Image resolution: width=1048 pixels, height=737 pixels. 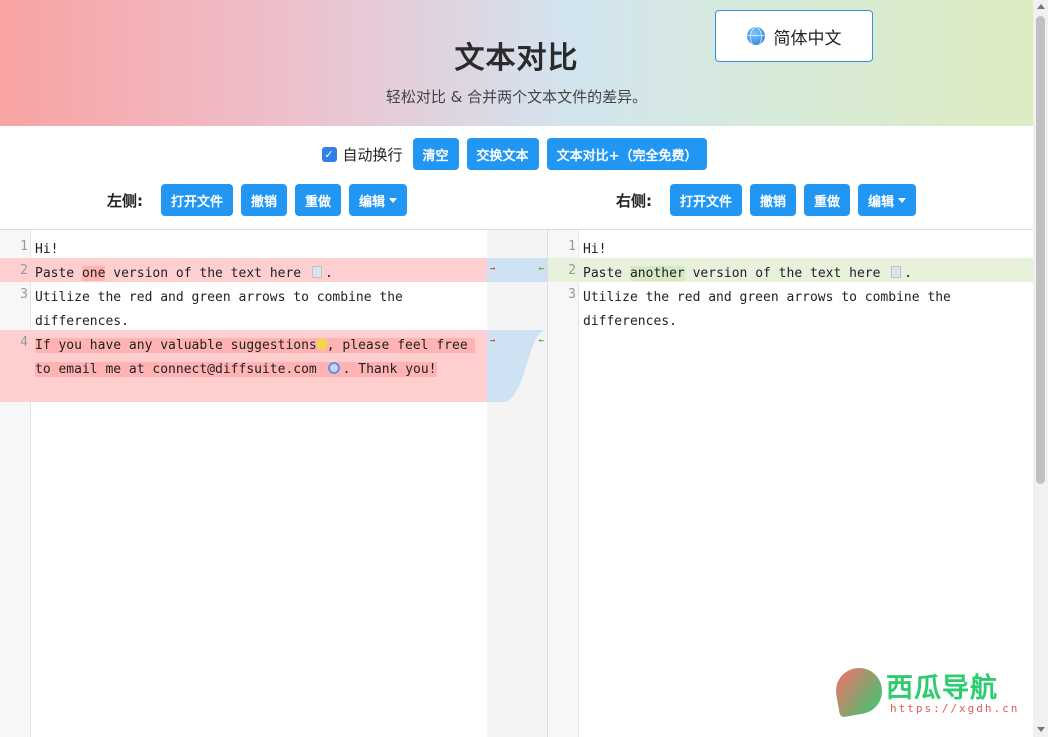 I want to click on swap-text-button: 交换文本, so click(x=502, y=154).